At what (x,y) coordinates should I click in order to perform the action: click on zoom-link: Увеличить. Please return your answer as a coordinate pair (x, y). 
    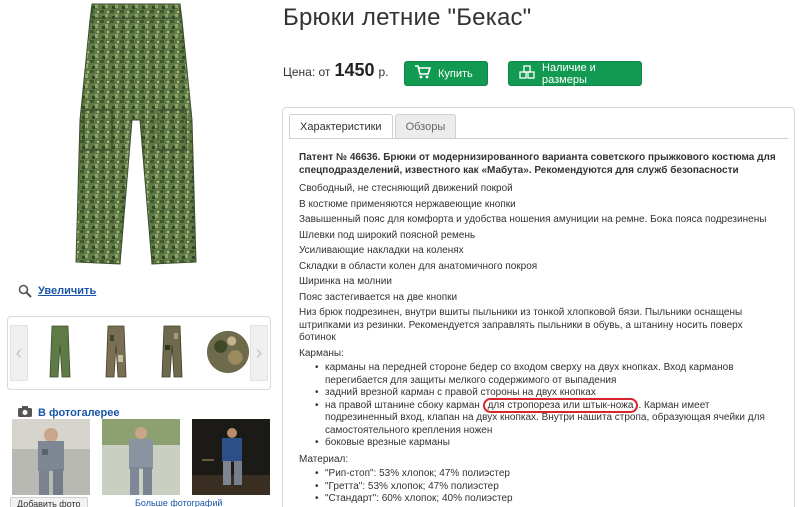
    Looking at the image, I should click on (67, 291).